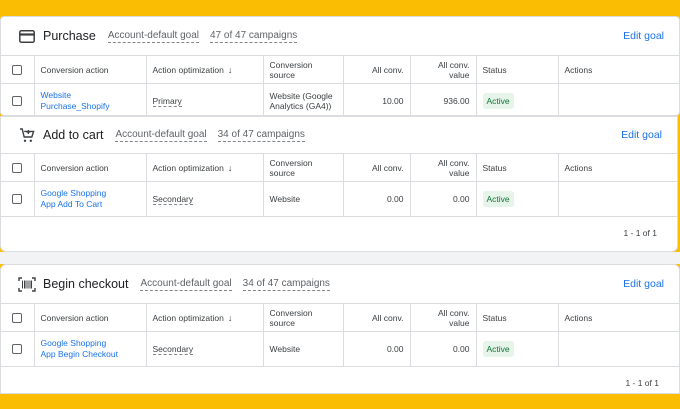  I want to click on conversion-action-cell: Website Purchase_Shopify, so click(89, 99).